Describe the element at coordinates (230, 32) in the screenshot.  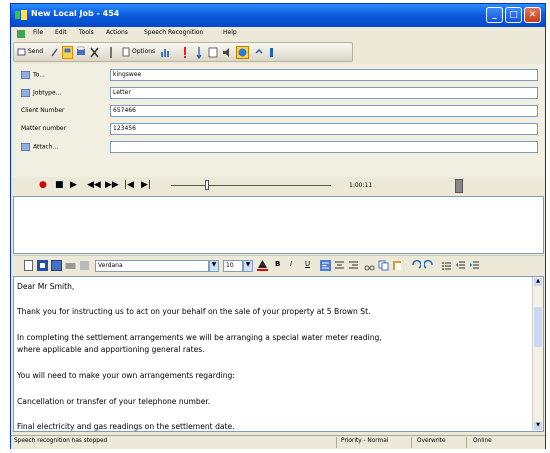
I see `menu-help: Help` at that location.